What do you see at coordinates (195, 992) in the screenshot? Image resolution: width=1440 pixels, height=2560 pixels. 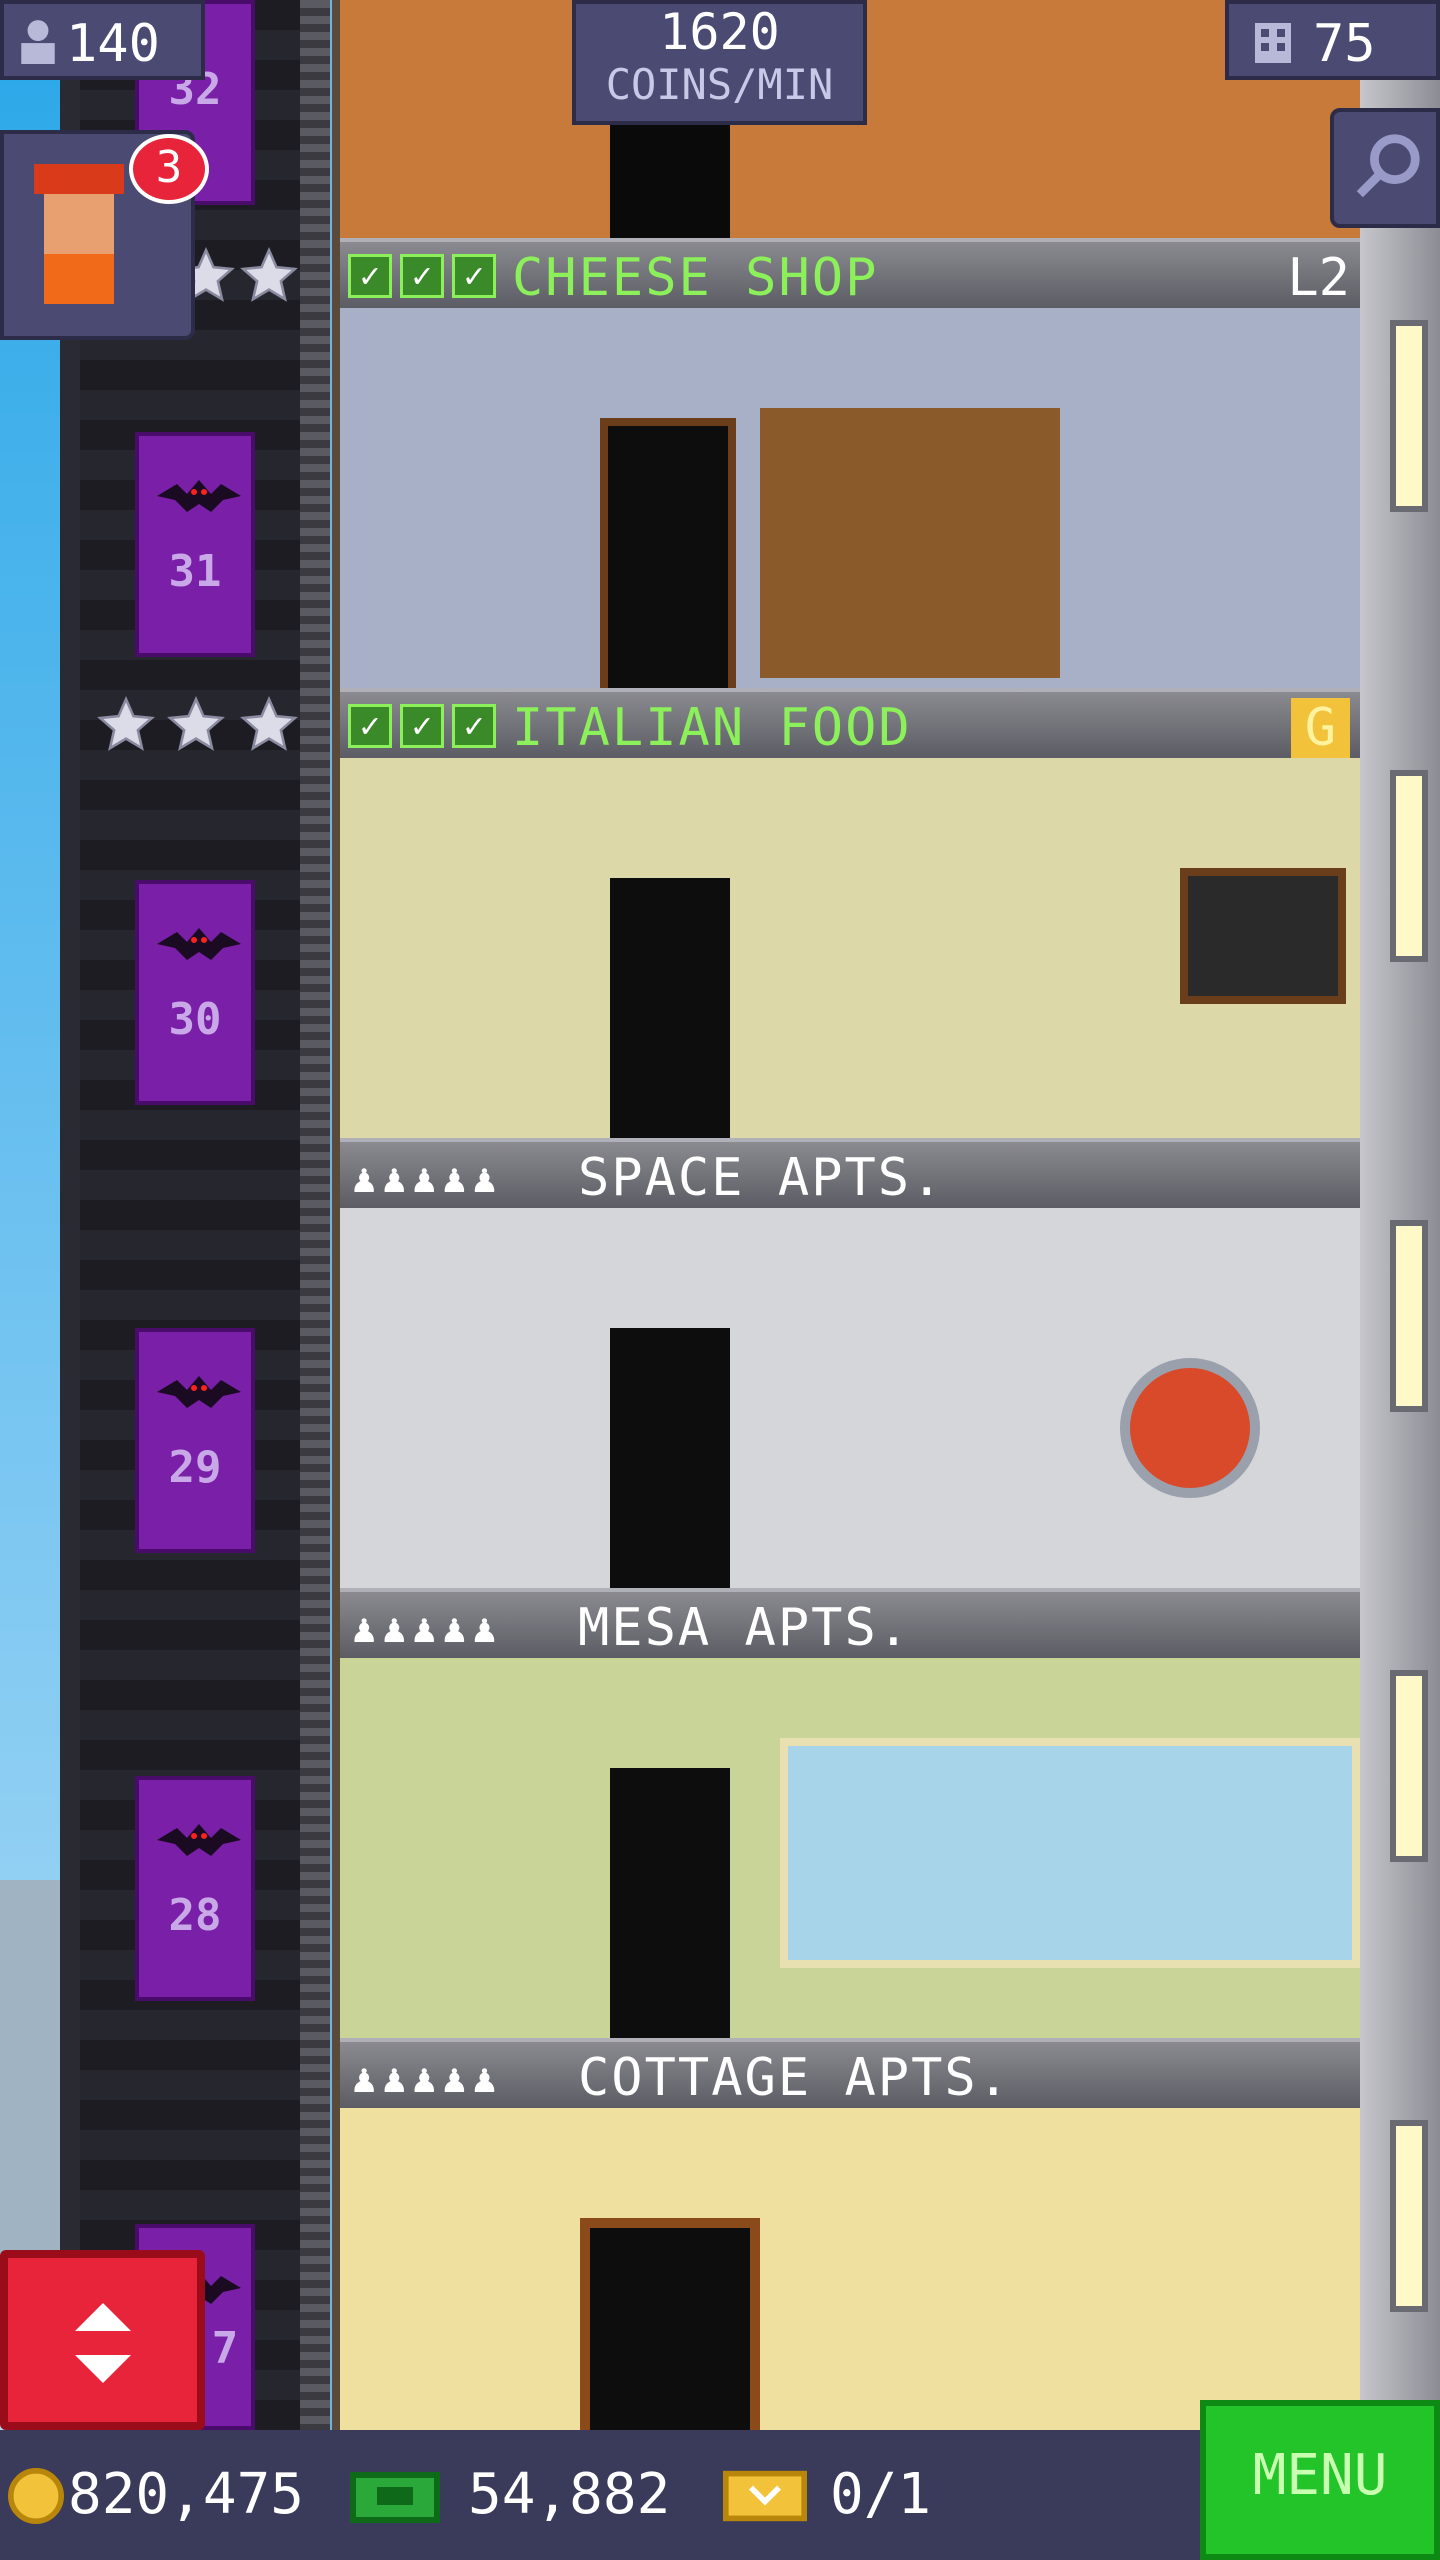 I see `elevator-car-30: 30` at bounding box center [195, 992].